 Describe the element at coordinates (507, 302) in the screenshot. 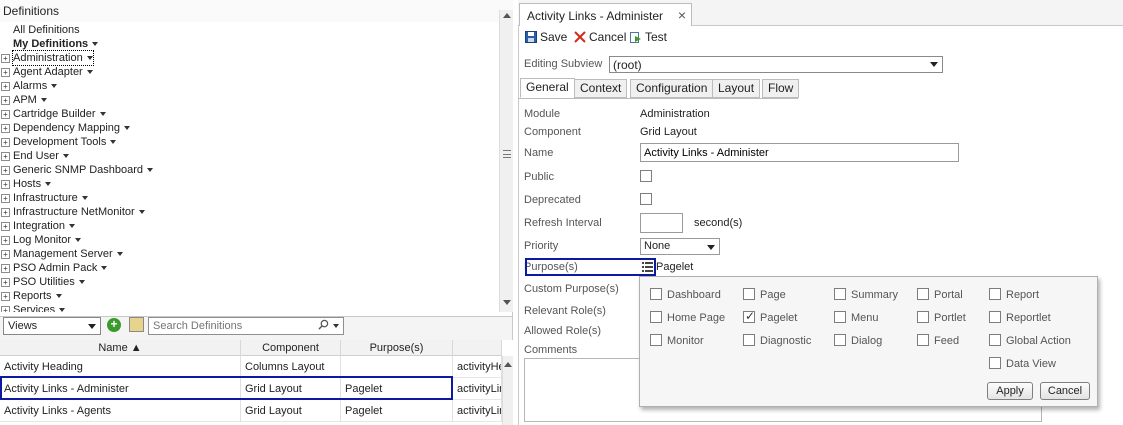

I see `scroll-down-icon` at that location.